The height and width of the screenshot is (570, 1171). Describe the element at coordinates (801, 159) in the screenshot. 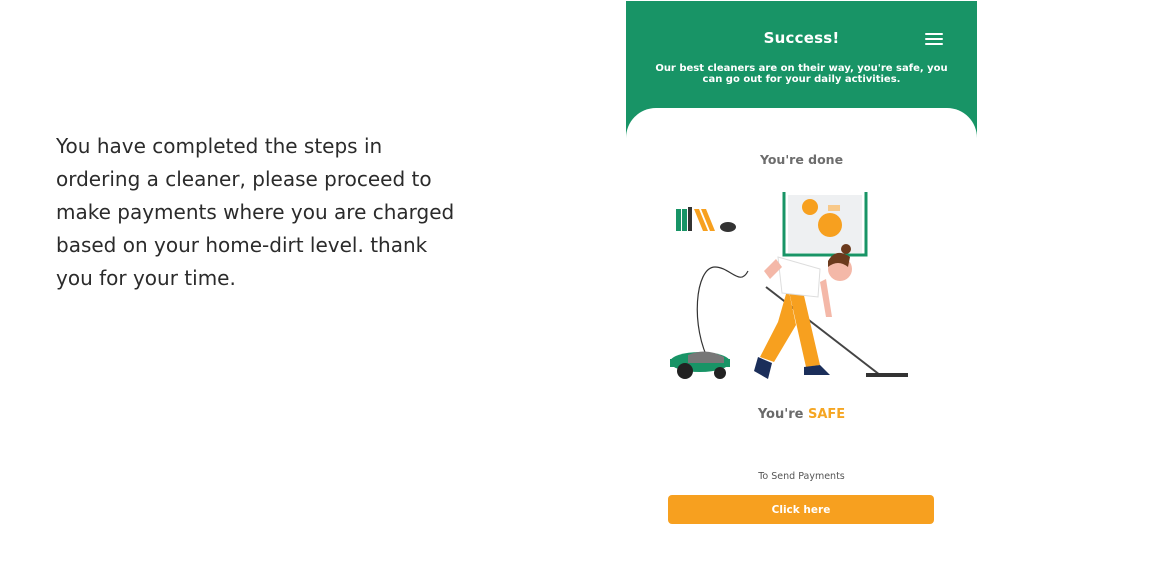

I see `done-label: You're done` at that location.